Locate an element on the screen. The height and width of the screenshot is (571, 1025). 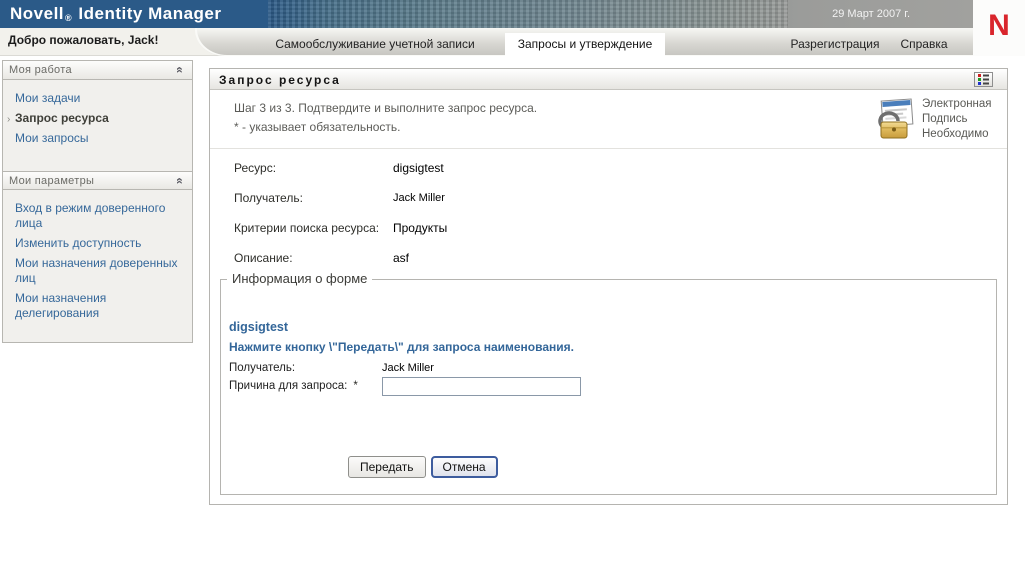
sidebar-list-my-work: Мои задачи › Запрос ресурса Мои запросы is located at coordinates (97, 125).